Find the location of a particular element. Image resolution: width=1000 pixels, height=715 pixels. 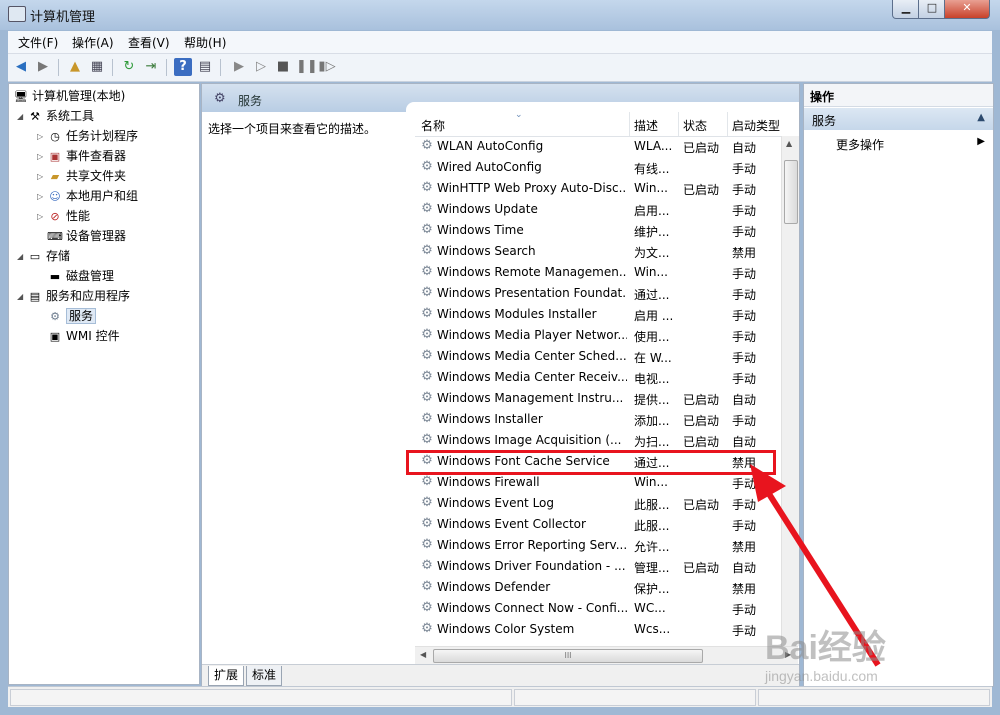

menu-file: 文件(F) is located at coordinates (38, 42).